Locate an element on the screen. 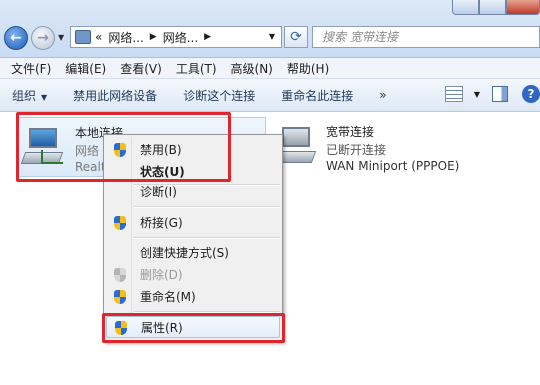 This screenshot has width=540, height=385. diagnose-button: 诊断这个连接 is located at coordinates (219, 95).